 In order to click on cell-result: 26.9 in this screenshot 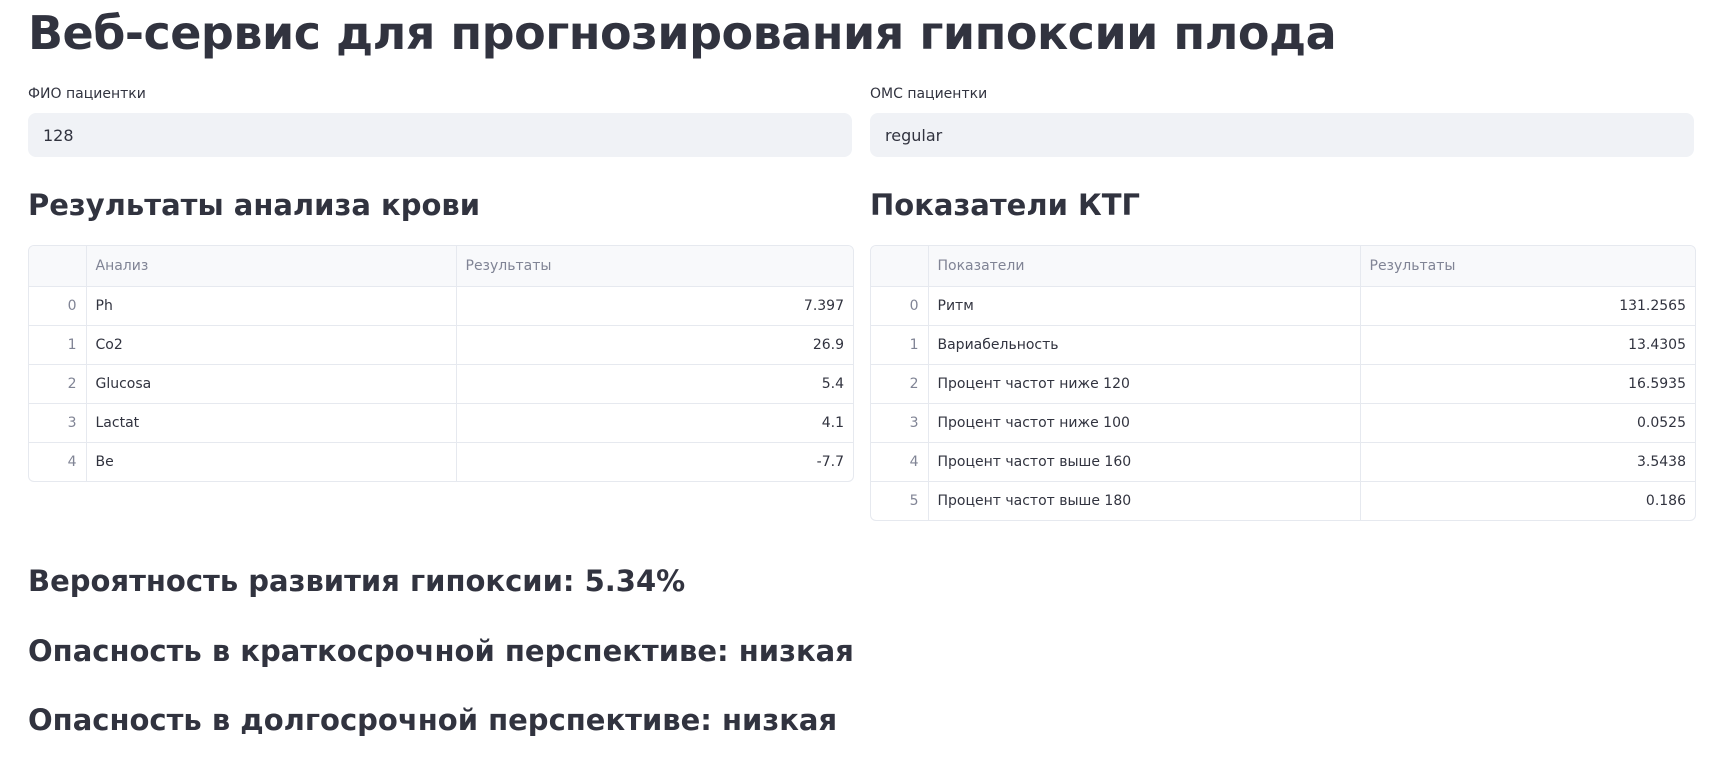, I will do `click(654, 345)`.